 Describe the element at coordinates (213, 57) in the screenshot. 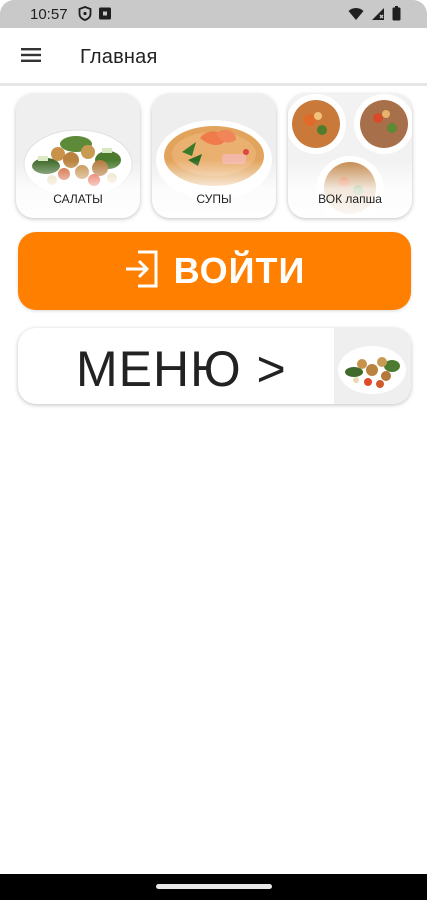

I see `app-bar: Главная` at that location.